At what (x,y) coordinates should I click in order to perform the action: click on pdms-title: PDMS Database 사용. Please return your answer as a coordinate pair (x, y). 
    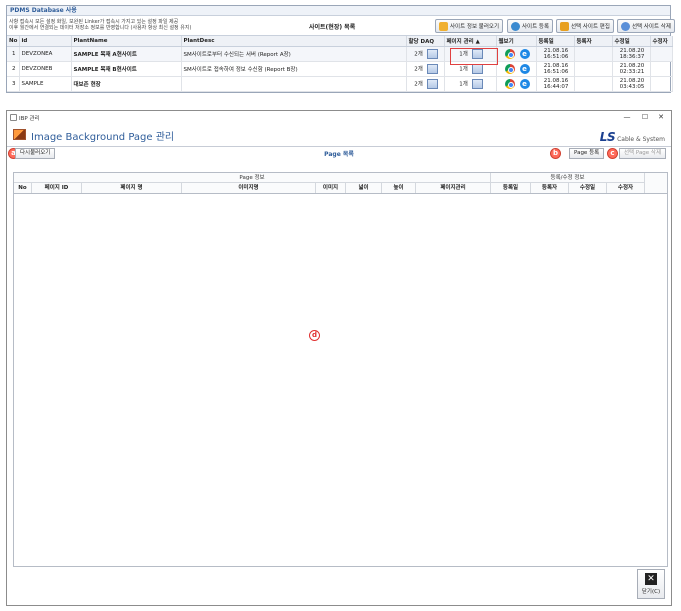
    Looking at the image, I should click on (338, 11).